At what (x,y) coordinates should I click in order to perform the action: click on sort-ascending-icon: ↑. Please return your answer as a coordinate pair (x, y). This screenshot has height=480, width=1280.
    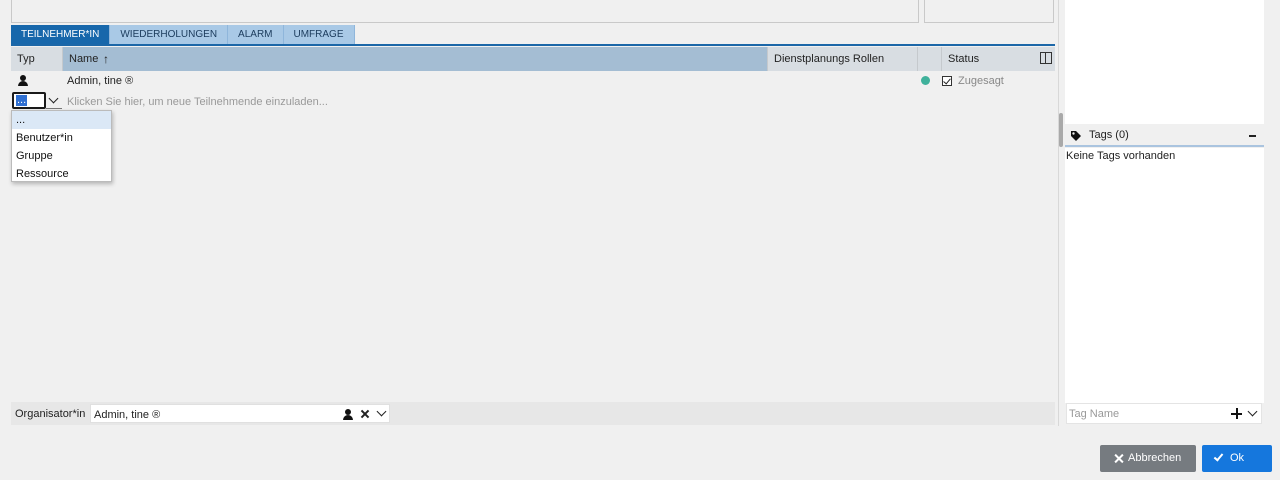
    Looking at the image, I should click on (106, 59).